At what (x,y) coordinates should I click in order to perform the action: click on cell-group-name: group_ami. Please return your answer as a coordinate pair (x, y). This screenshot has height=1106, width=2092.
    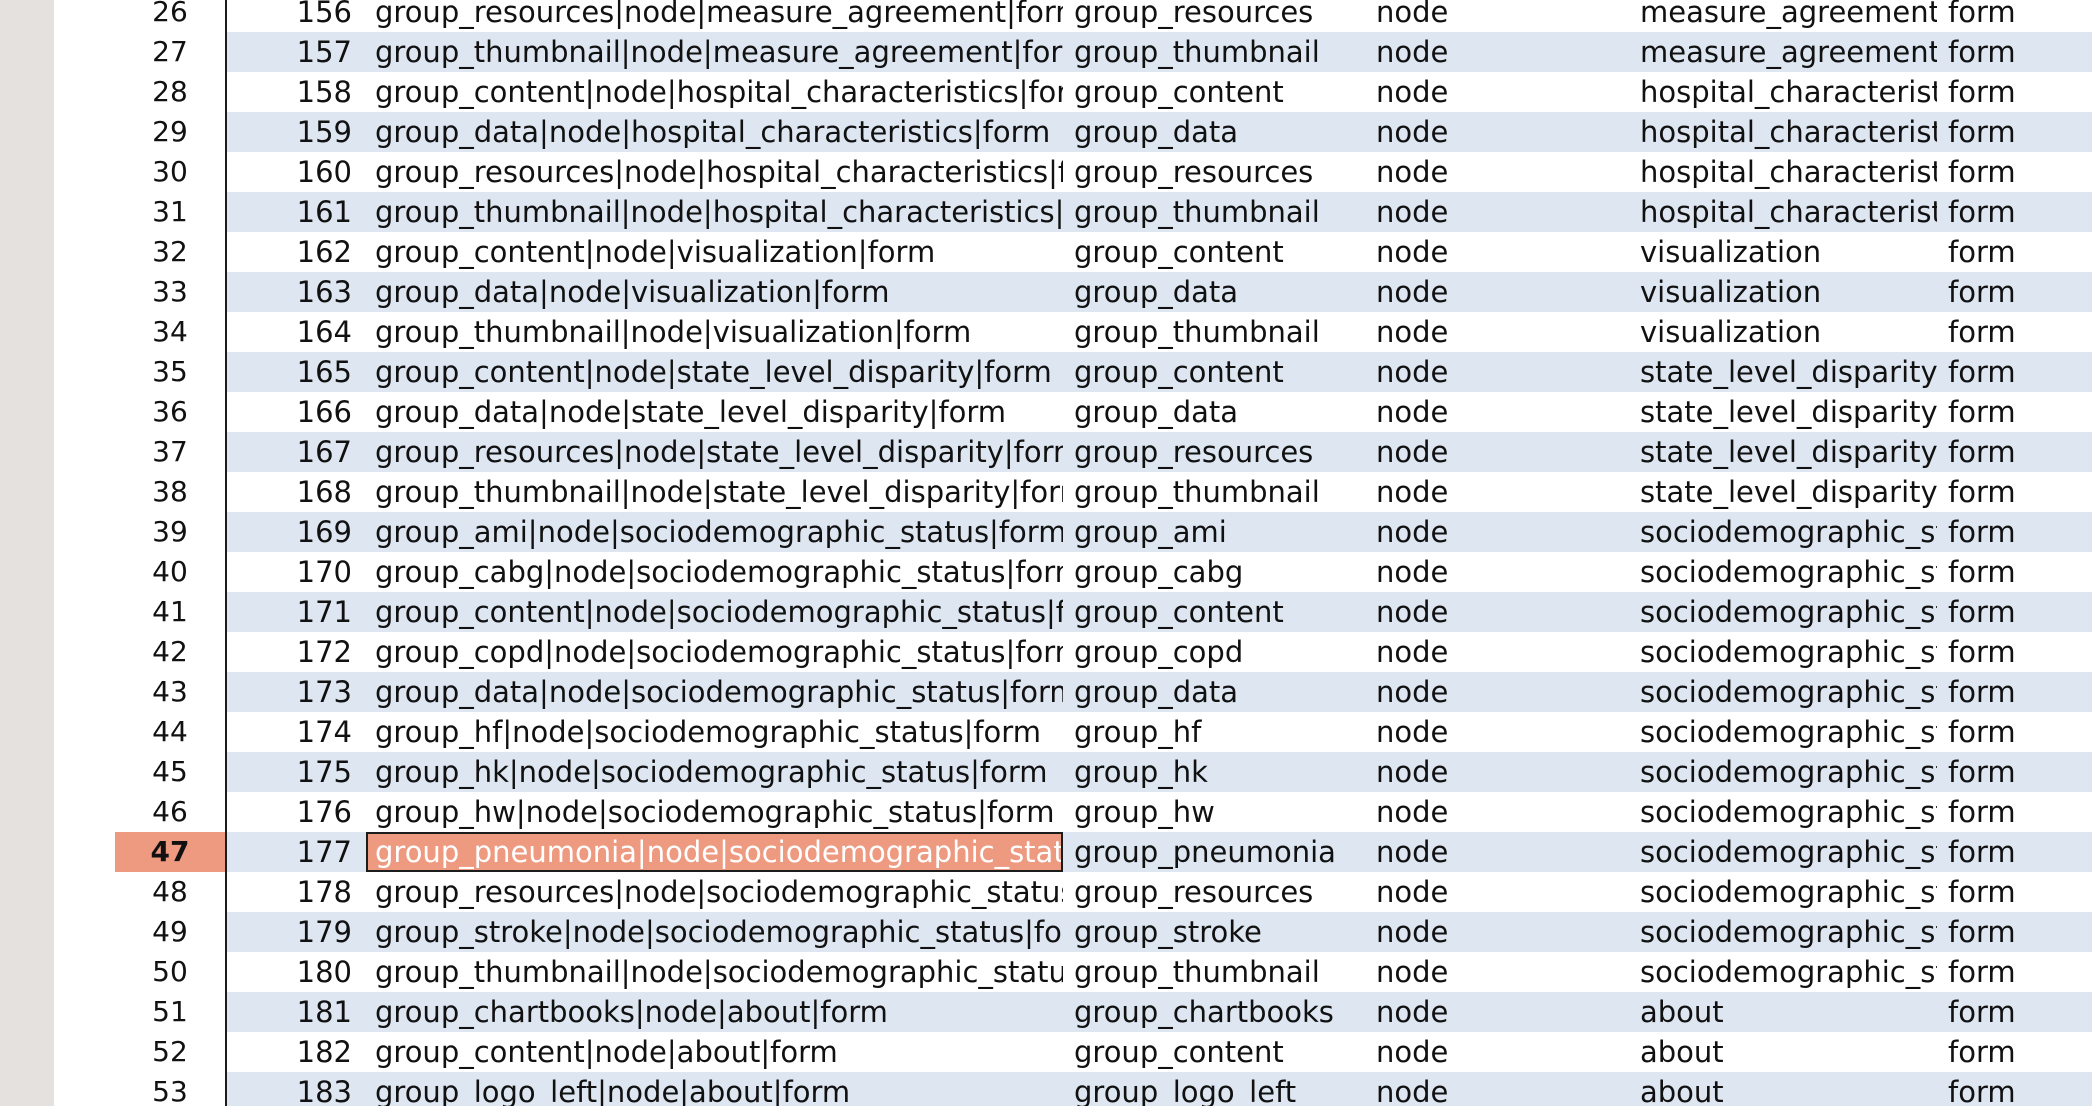
    Looking at the image, I should click on (1214, 532).